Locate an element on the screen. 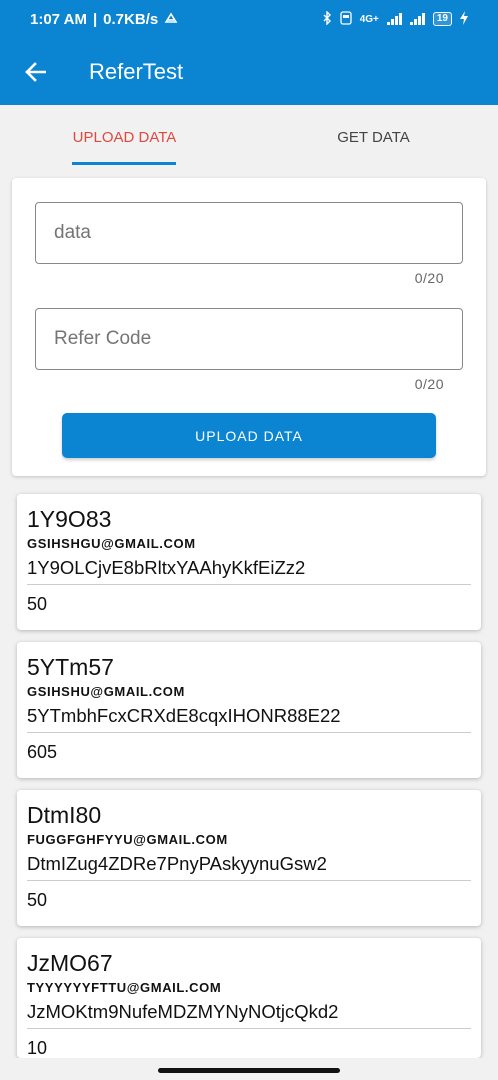 The image size is (498, 1080). record-email: GSIHSHGU@GMAIL.COM is located at coordinates (111, 543).